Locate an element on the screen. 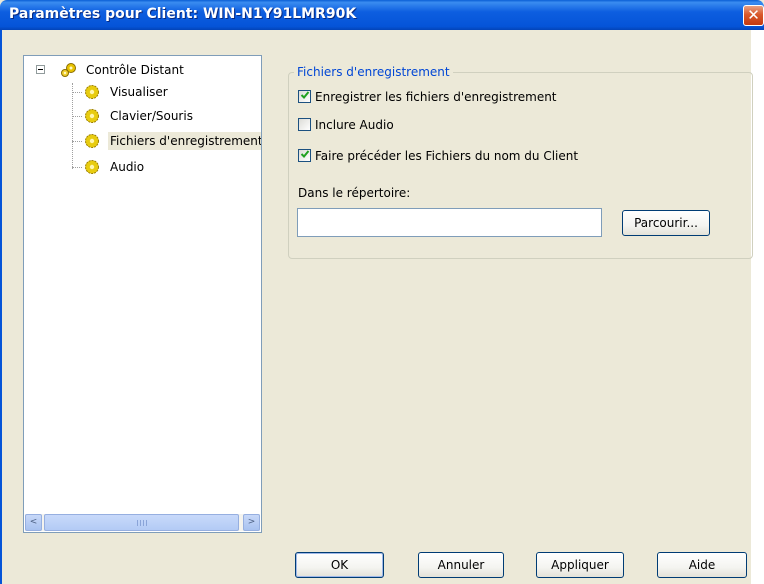 This screenshot has width=764, height=584. grip-icon is located at coordinates (142, 523).